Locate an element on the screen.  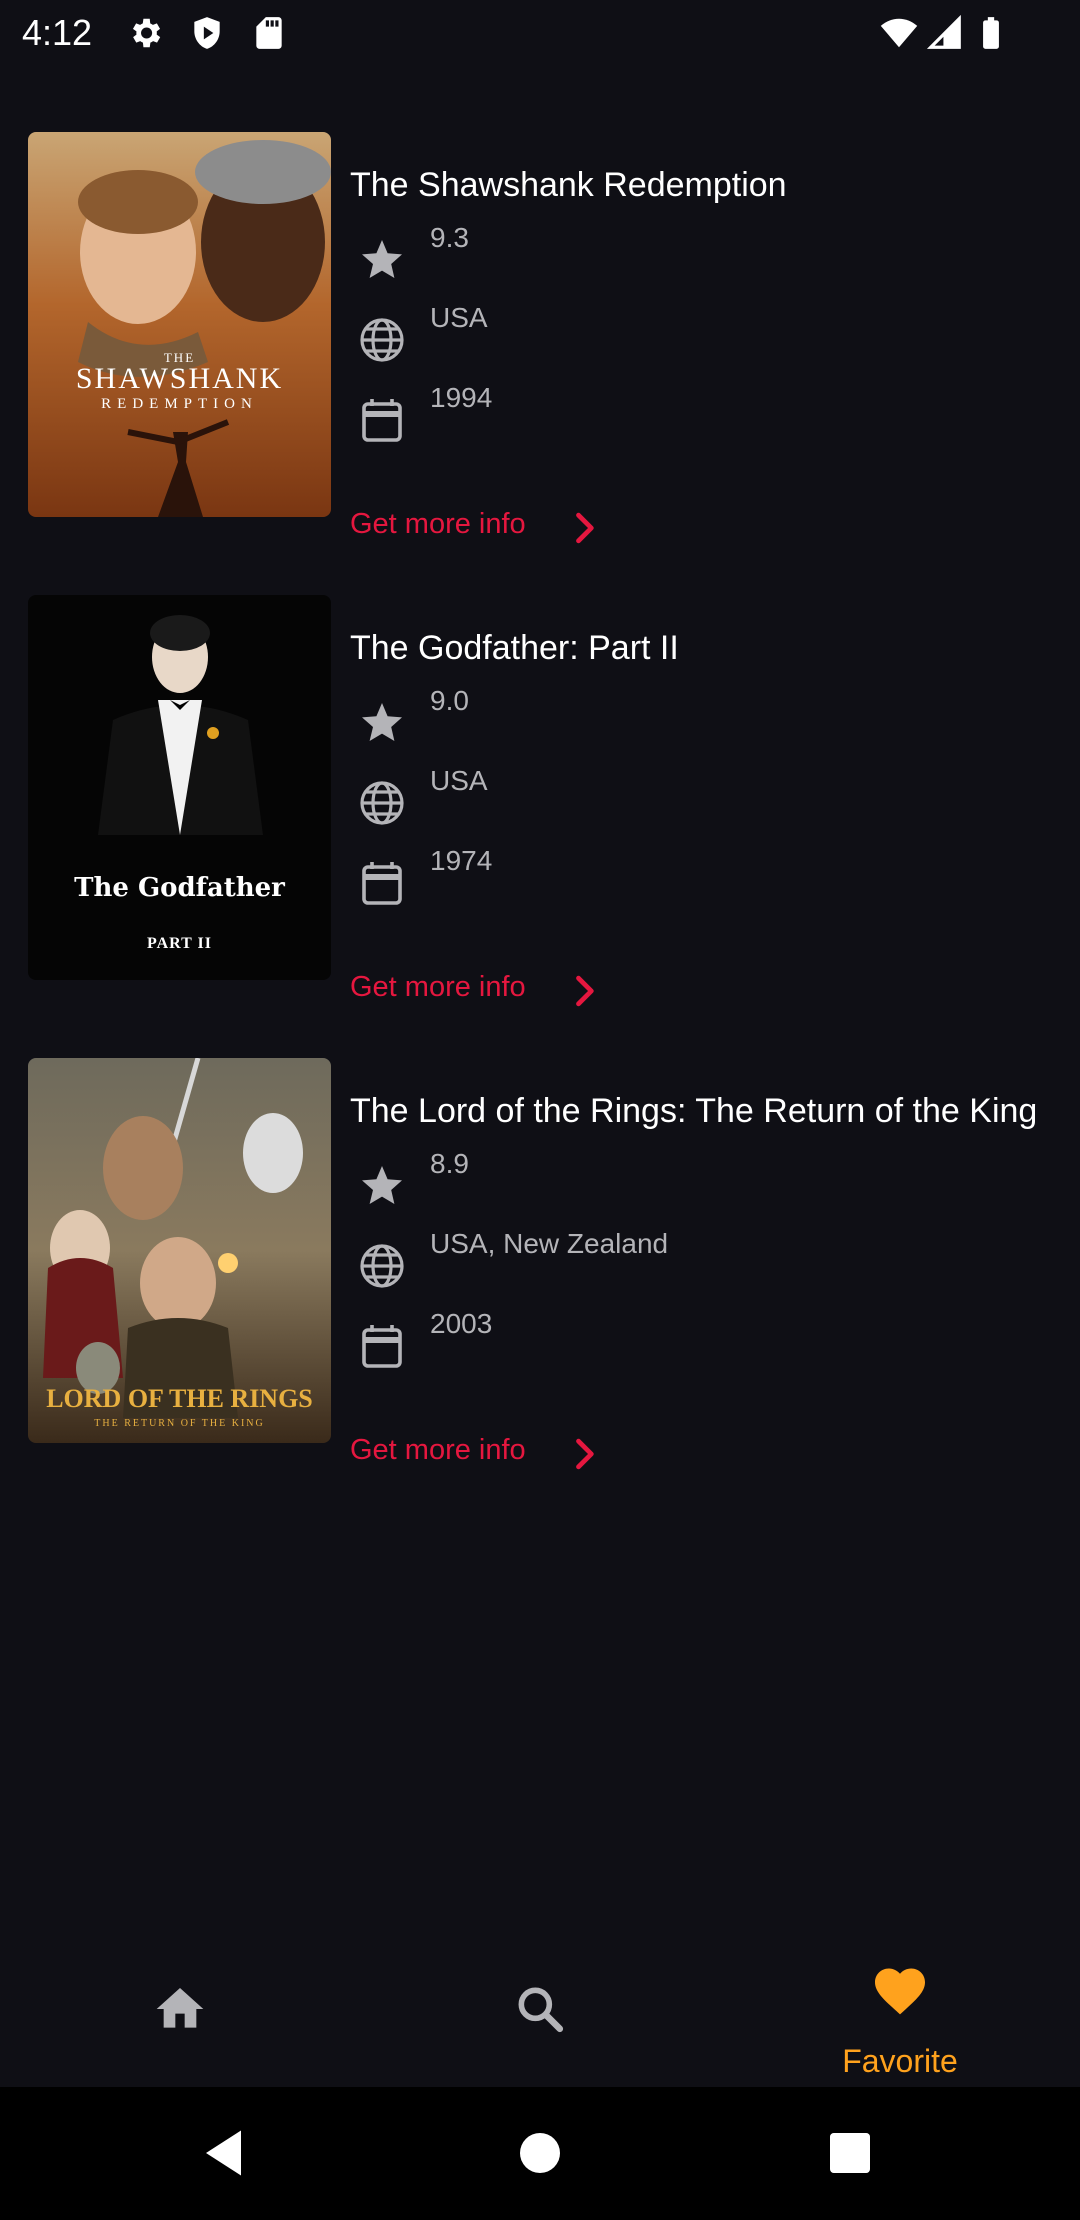
shield-icon is located at coordinates (207, 33).